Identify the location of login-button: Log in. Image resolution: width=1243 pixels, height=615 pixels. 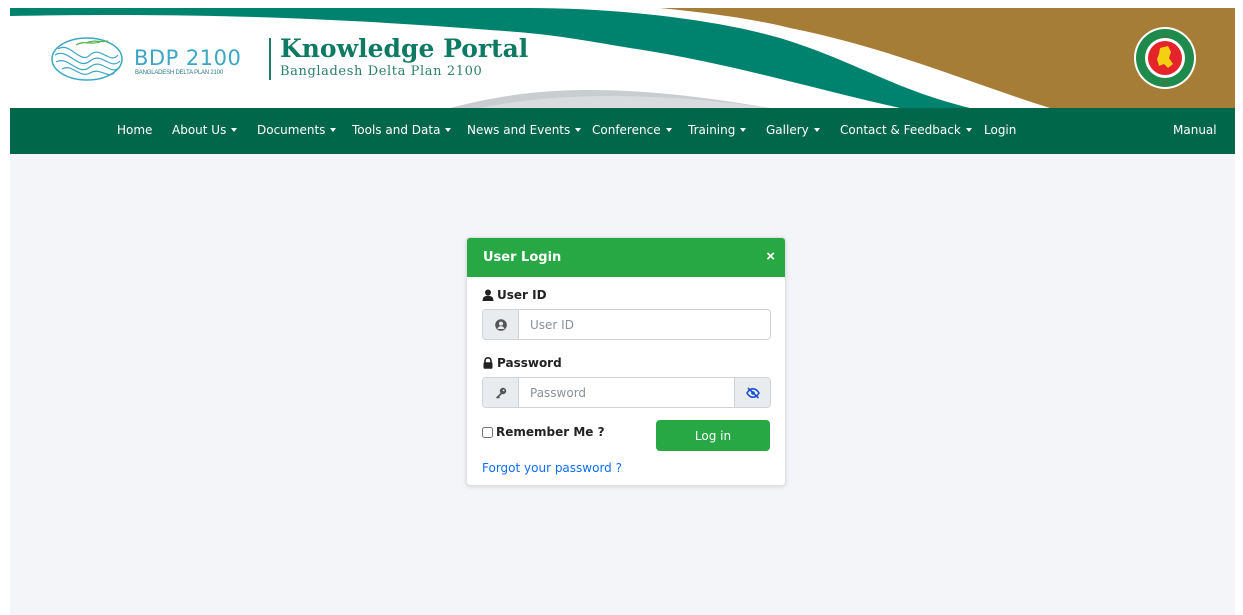
(713, 435).